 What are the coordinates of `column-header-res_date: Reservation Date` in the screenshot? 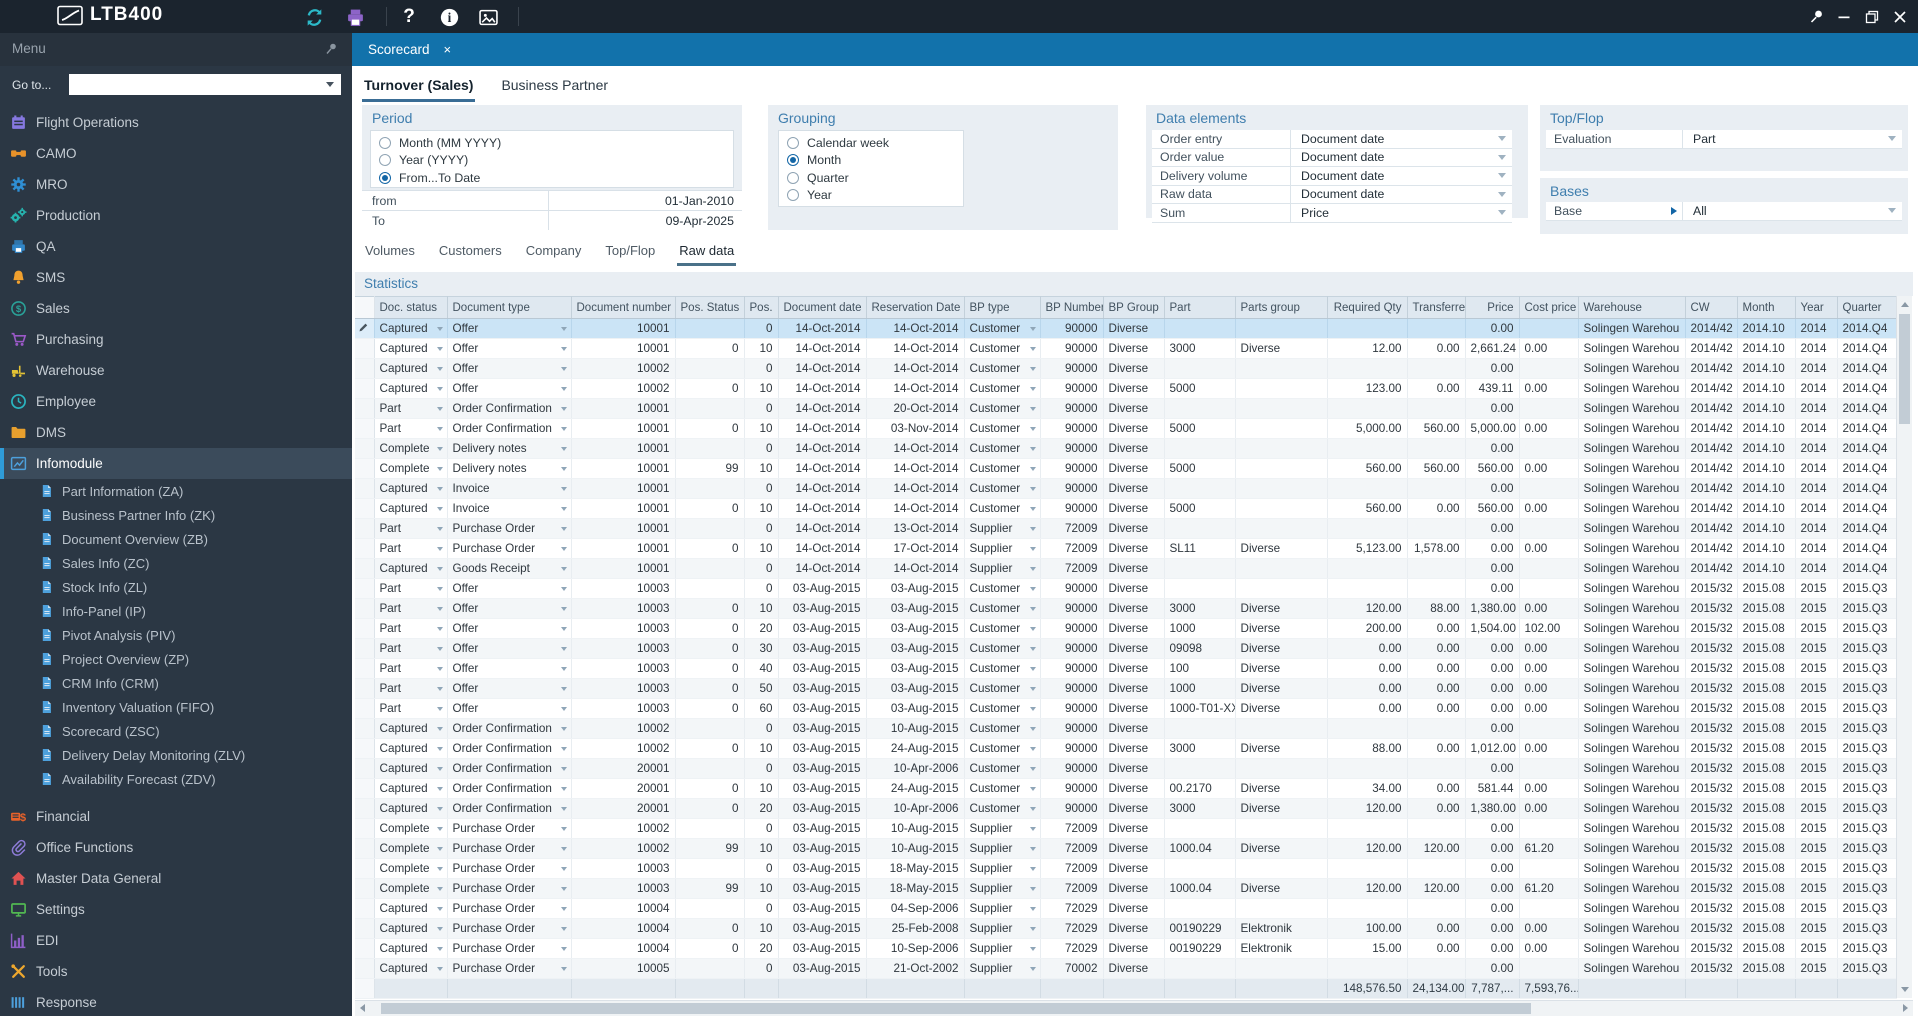 It's located at (915, 307).